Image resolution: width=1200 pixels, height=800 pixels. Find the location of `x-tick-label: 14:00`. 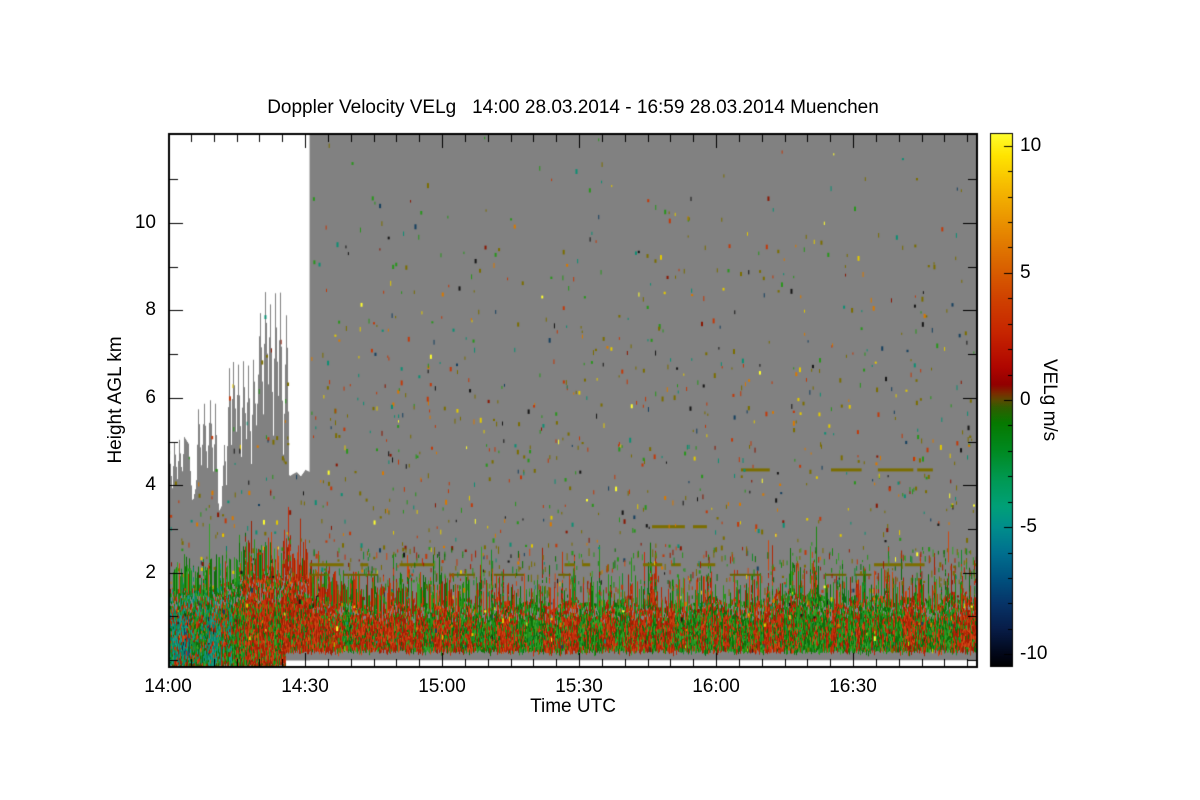

x-tick-label: 14:00 is located at coordinates (168, 686).